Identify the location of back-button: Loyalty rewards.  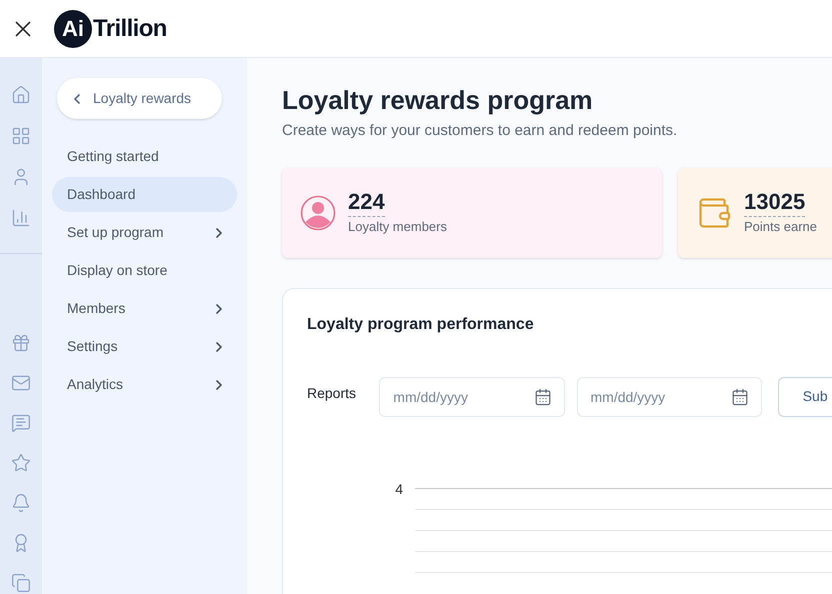
(139, 98).